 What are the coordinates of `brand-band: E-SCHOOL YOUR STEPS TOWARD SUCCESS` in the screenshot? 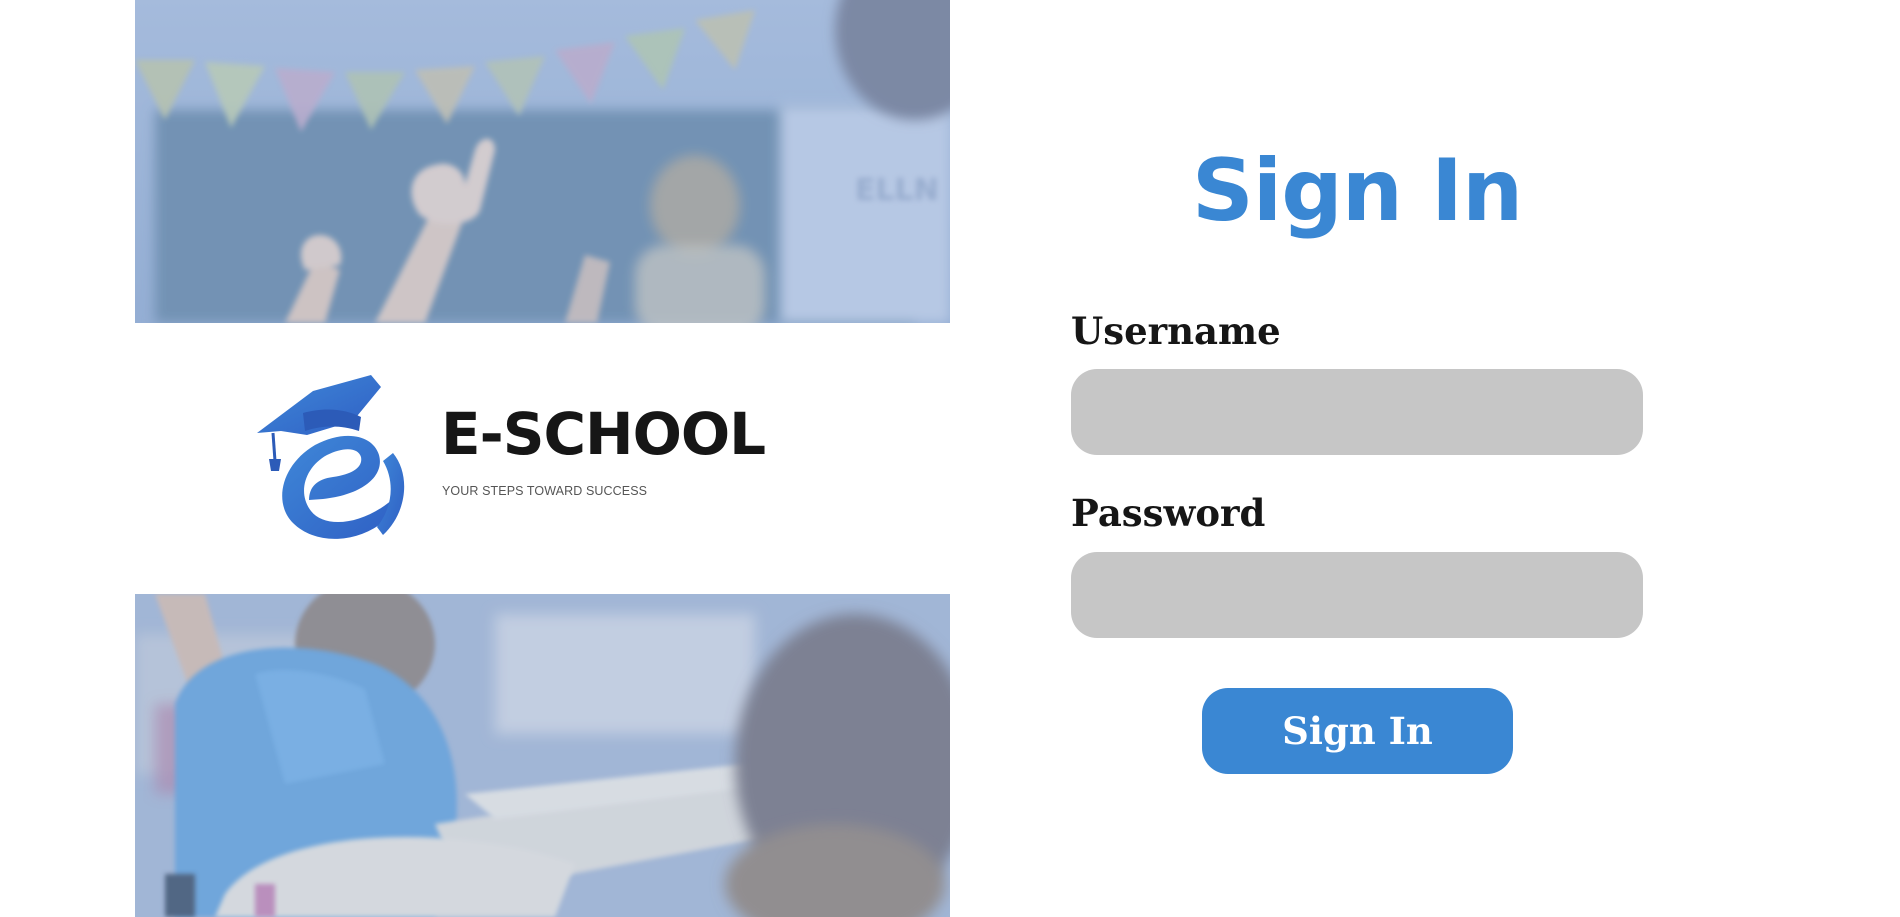 It's located at (542, 458).